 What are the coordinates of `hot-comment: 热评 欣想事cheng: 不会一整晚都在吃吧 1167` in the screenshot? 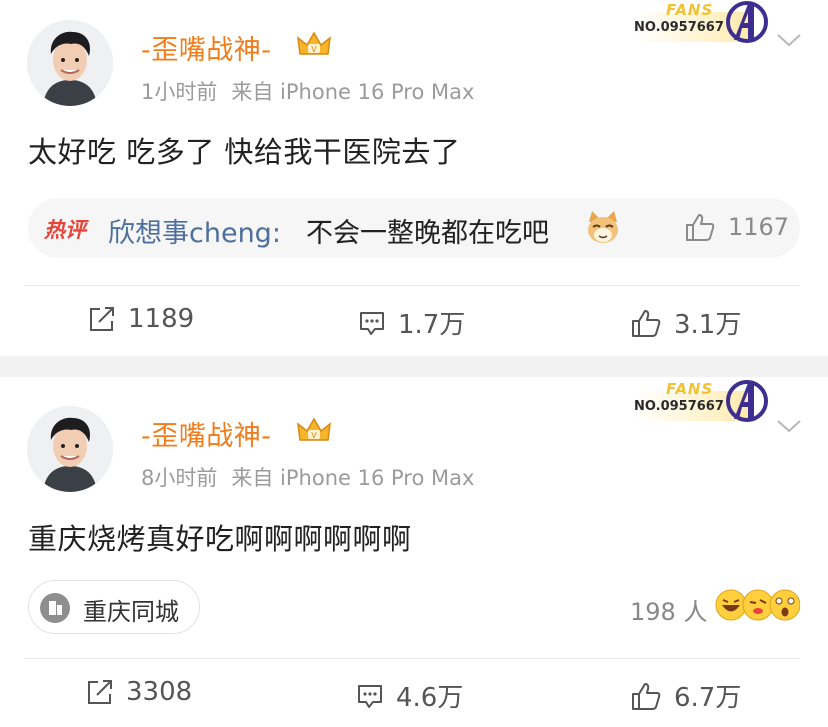 It's located at (414, 228).